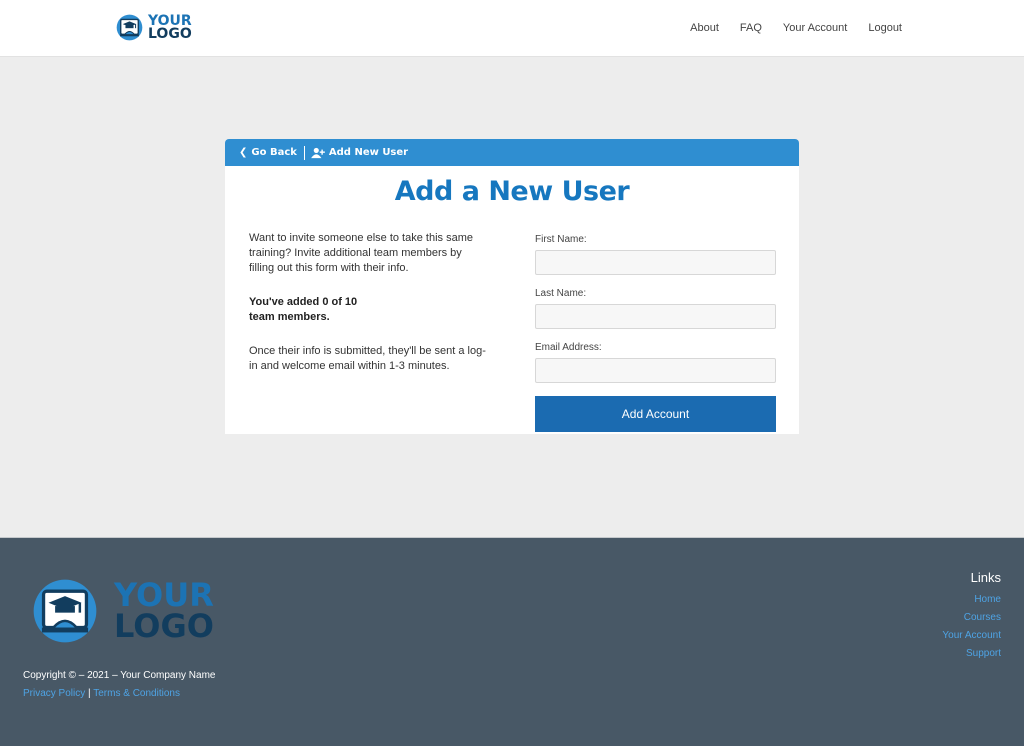 The width and height of the screenshot is (1024, 746). I want to click on header-logo: YOUR LOGO, so click(154, 27).